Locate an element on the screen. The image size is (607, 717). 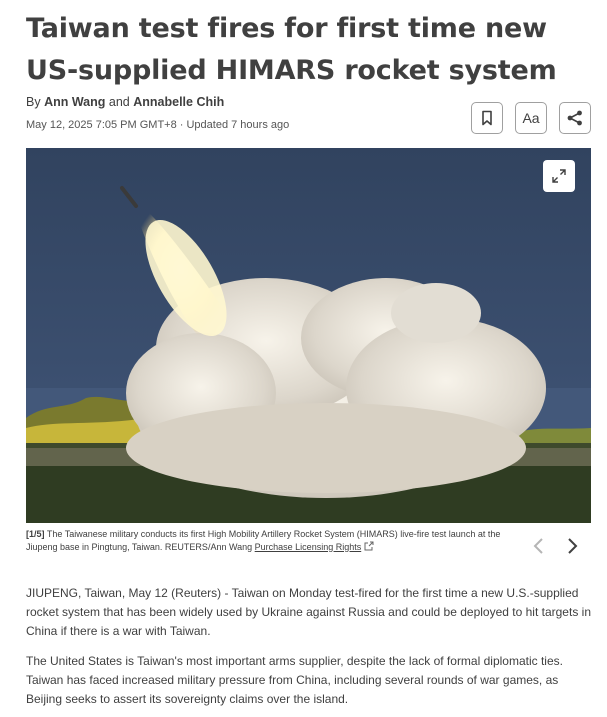
next-image-button is located at coordinates (573, 546).